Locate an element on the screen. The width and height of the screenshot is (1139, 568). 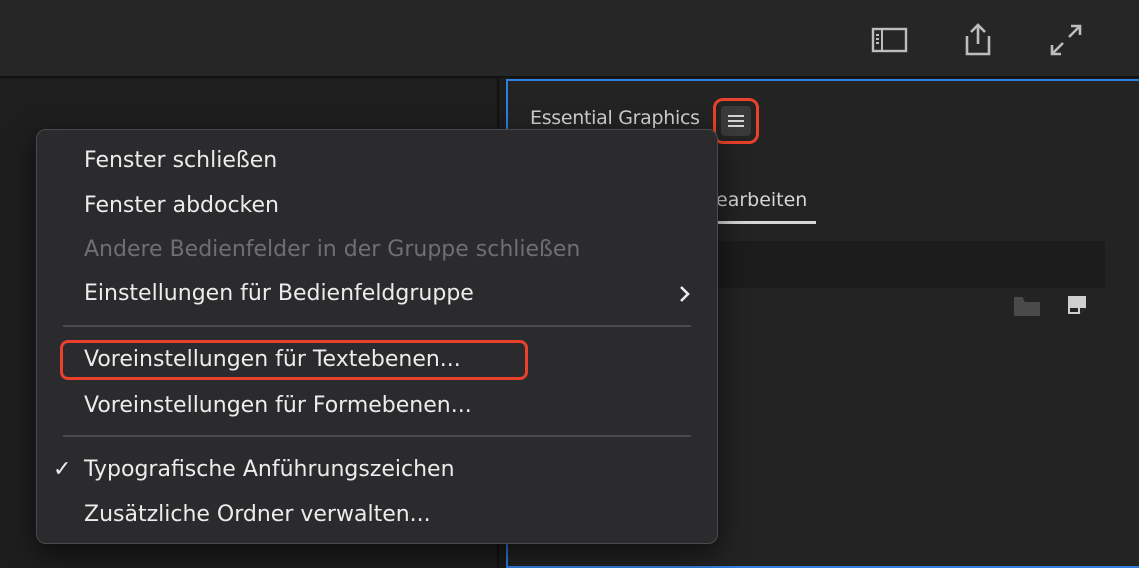
panel-layout-icon is located at coordinates (890, 40).